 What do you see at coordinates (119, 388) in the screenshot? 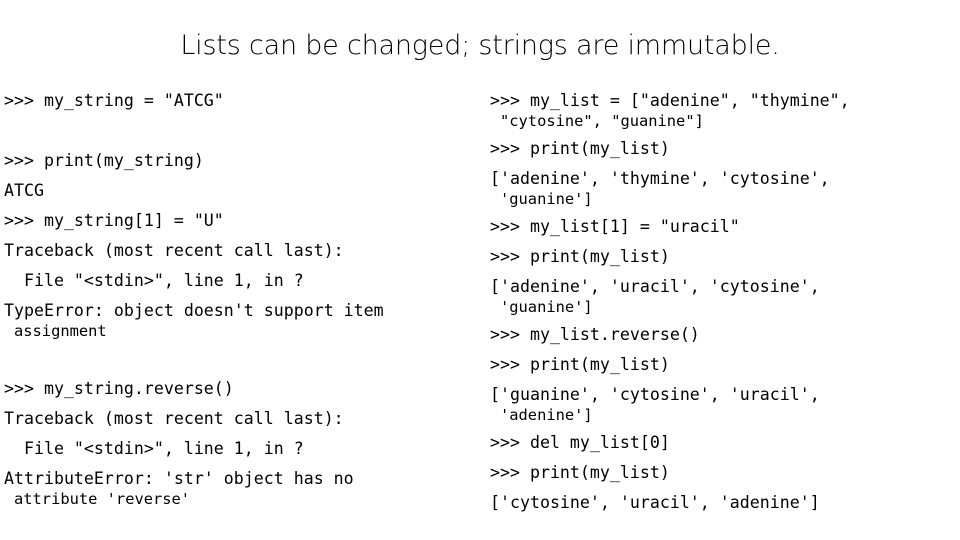
I see `code-line: >>> my_string.reverse()` at bounding box center [119, 388].